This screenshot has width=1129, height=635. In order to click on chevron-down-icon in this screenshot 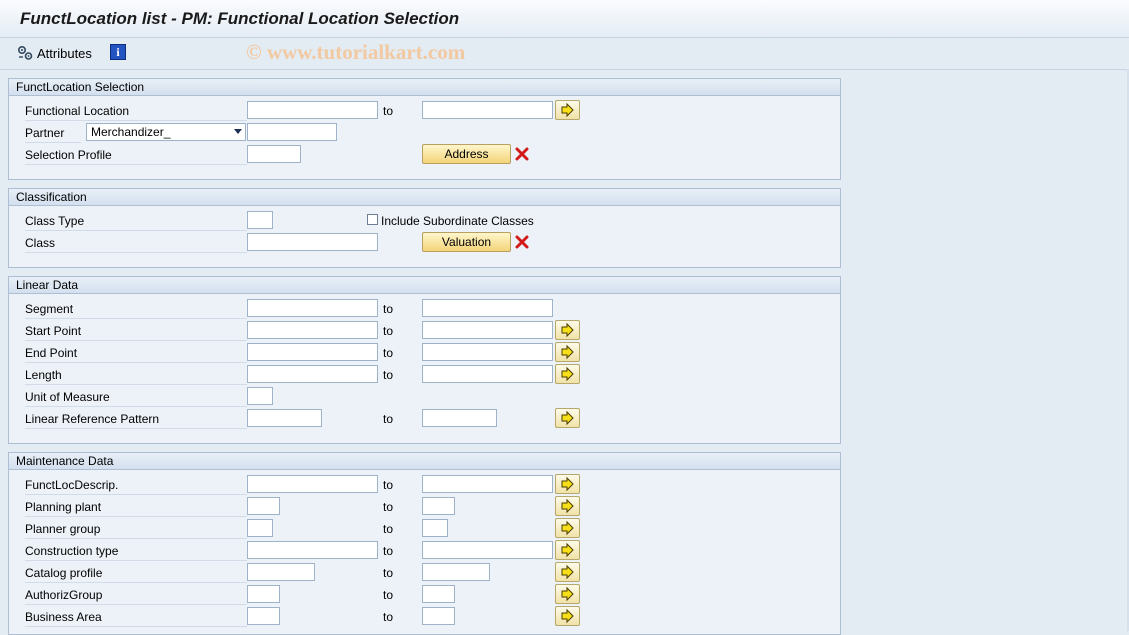, I will do `click(238, 131)`.